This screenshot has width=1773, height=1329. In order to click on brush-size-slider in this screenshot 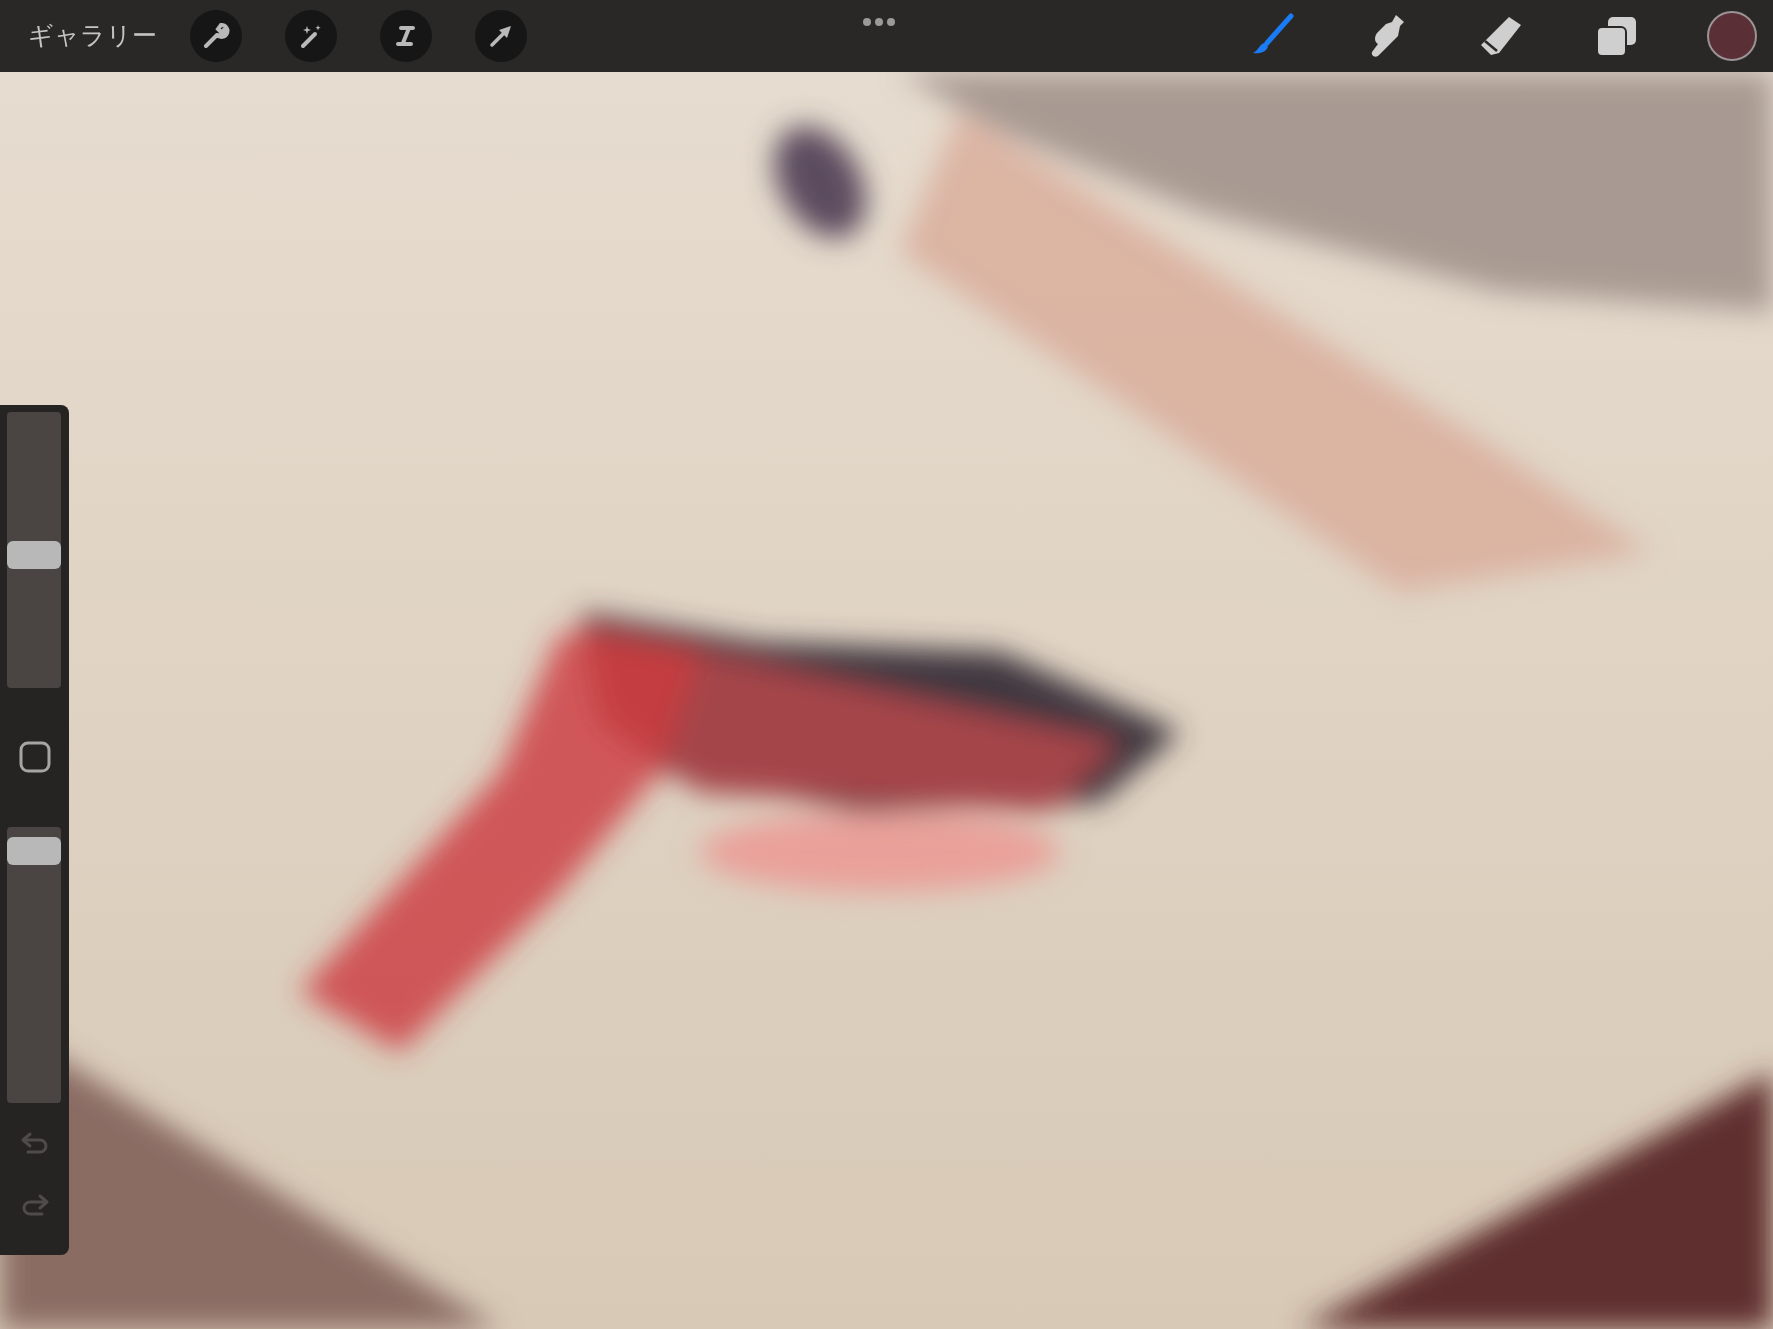, I will do `click(34, 550)`.